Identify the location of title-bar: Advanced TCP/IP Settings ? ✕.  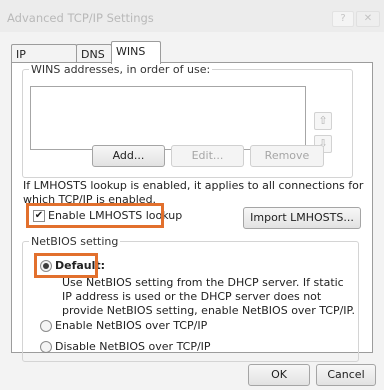
(192, 16).